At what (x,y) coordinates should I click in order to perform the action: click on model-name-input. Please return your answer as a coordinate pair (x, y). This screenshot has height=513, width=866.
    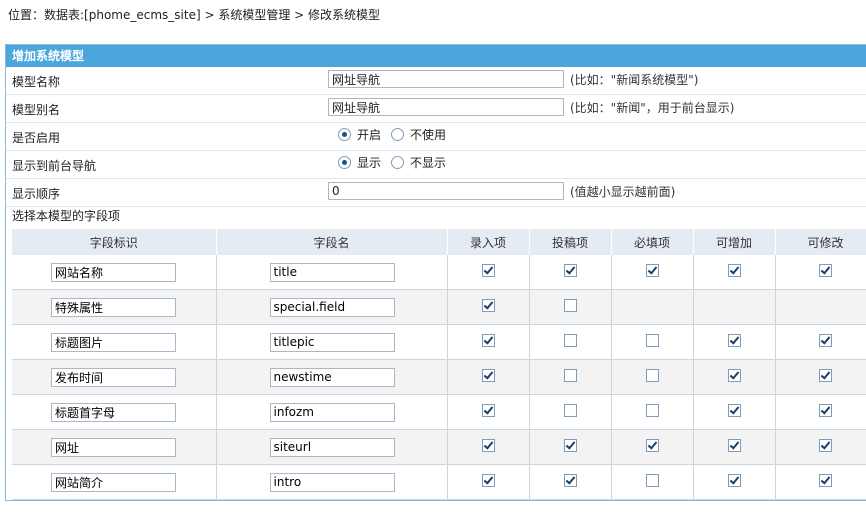
    Looking at the image, I should click on (446, 79).